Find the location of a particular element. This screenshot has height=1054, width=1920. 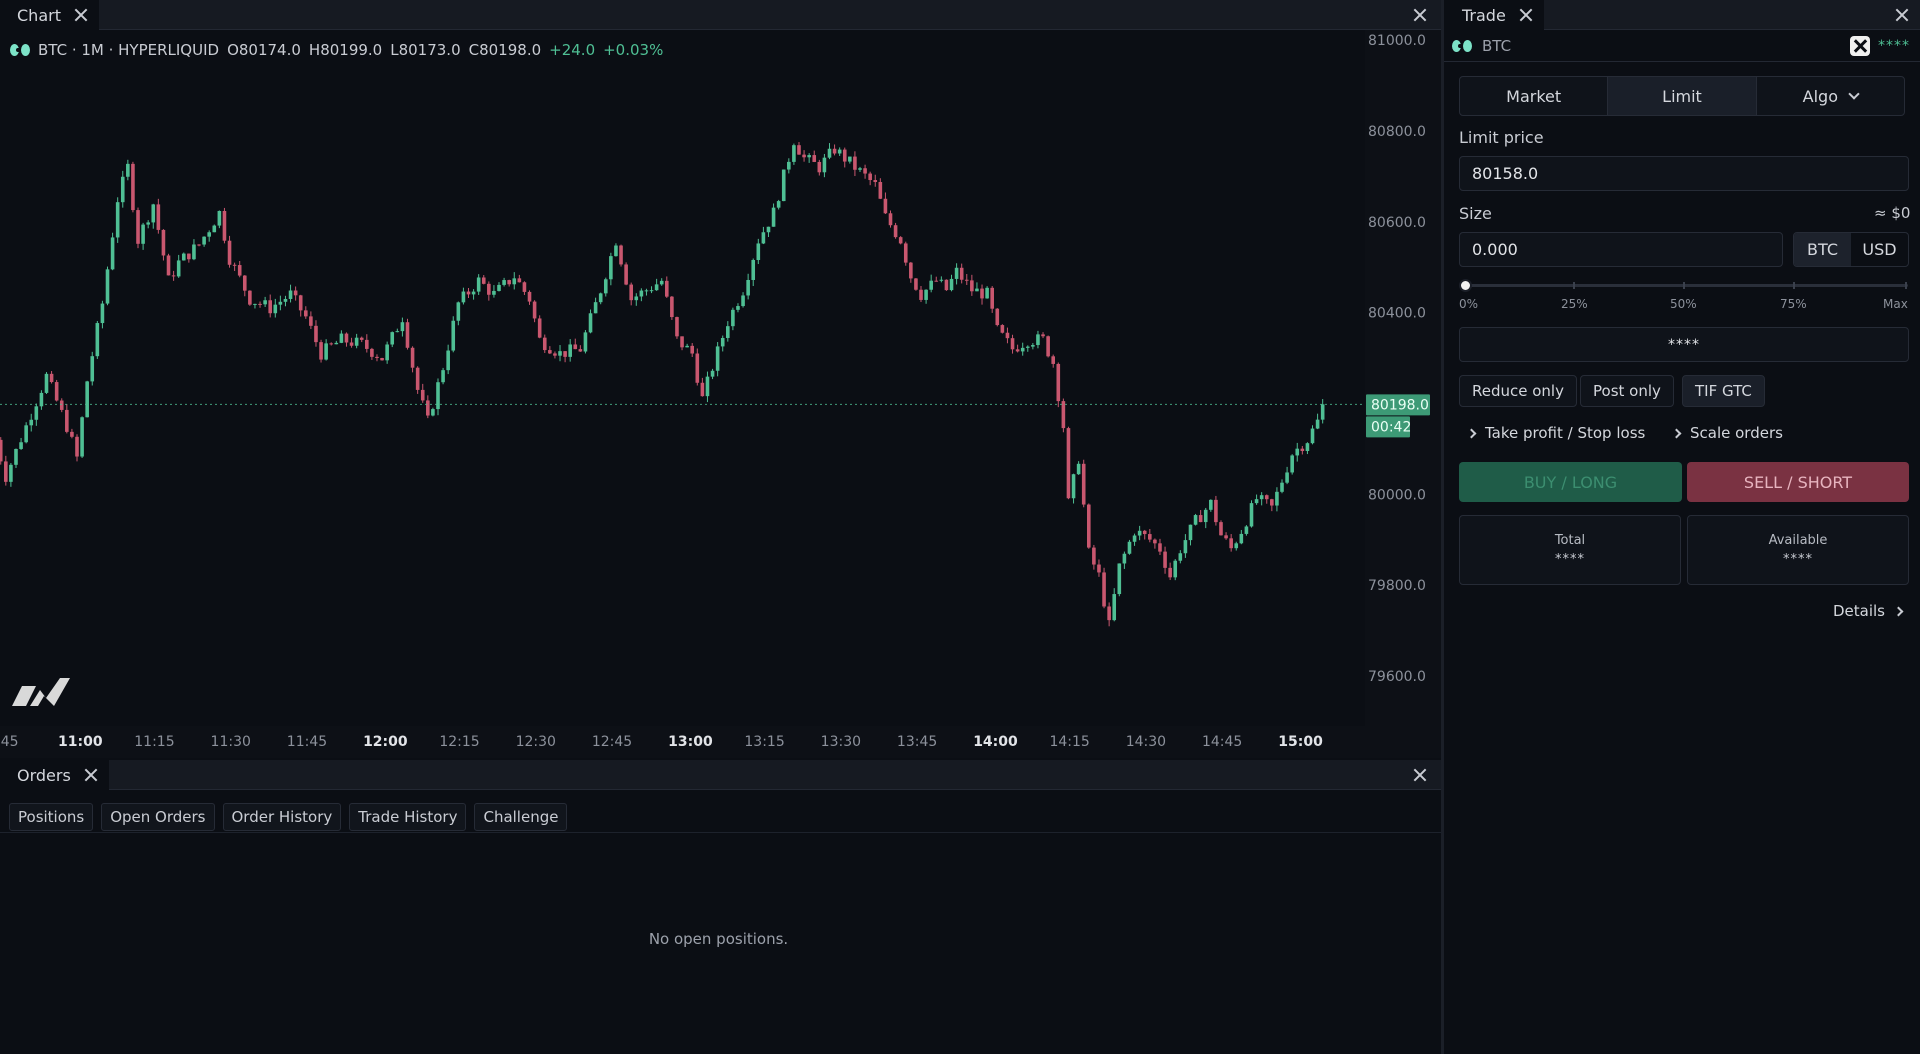

buy-long-button: BUY / LONG is located at coordinates (1570, 482).